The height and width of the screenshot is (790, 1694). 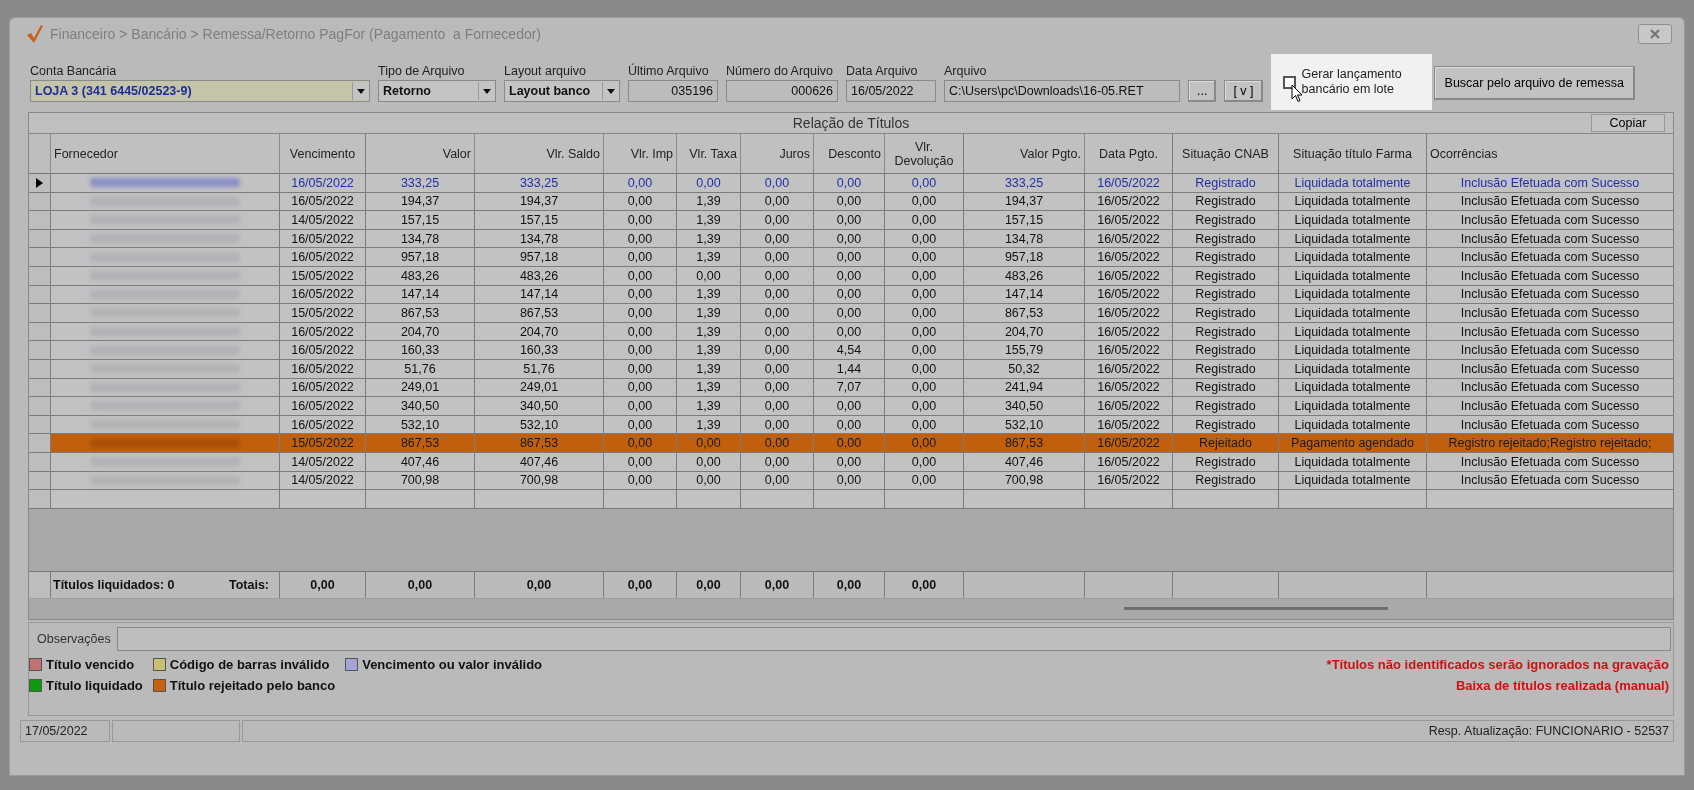 I want to click on table-row: 14/05/2022 157,15 157,15 0,00 1,39 0,00 0,00 0,00 157,15 16/05/2022 Registrado Liquidada totalmente Inclusão Efetuada com Sucesso, so click(x=851, y=220).